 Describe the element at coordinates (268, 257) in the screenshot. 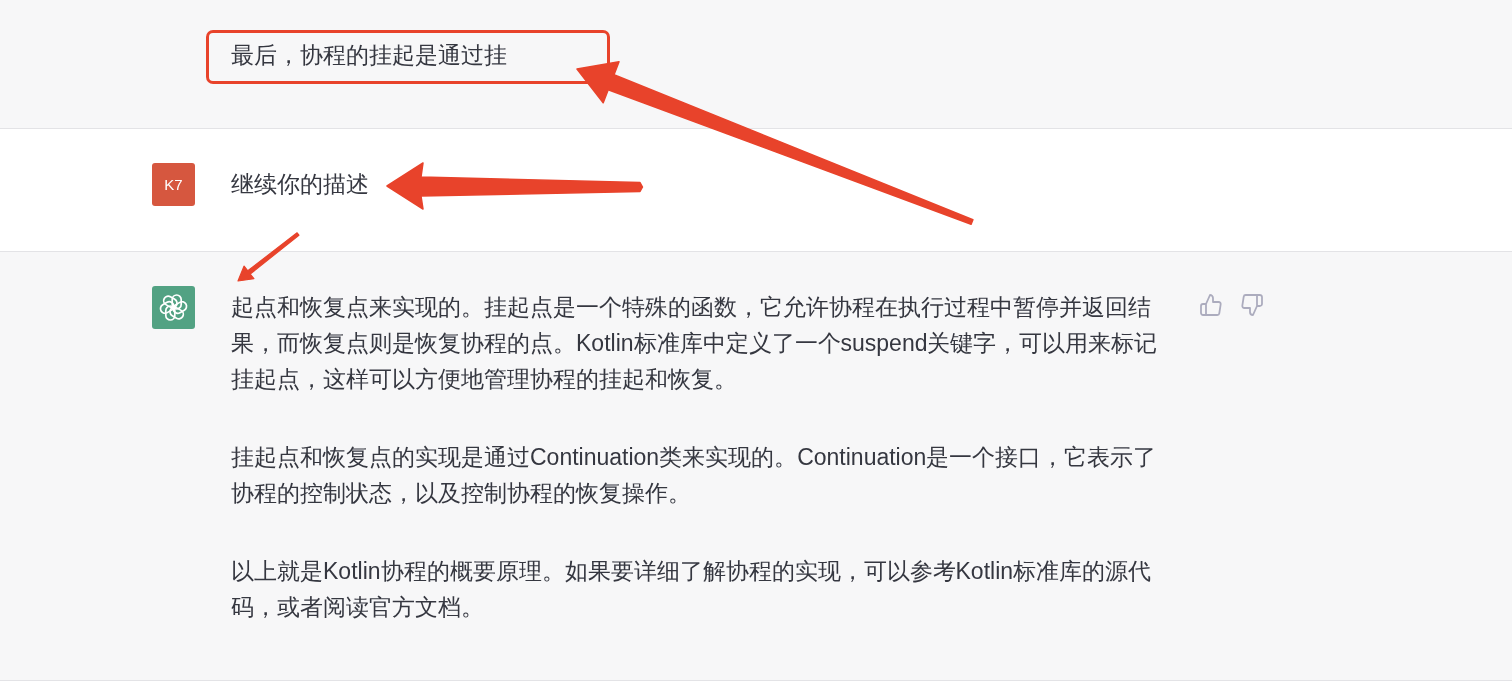

I see `annotation-arrow` at that location.